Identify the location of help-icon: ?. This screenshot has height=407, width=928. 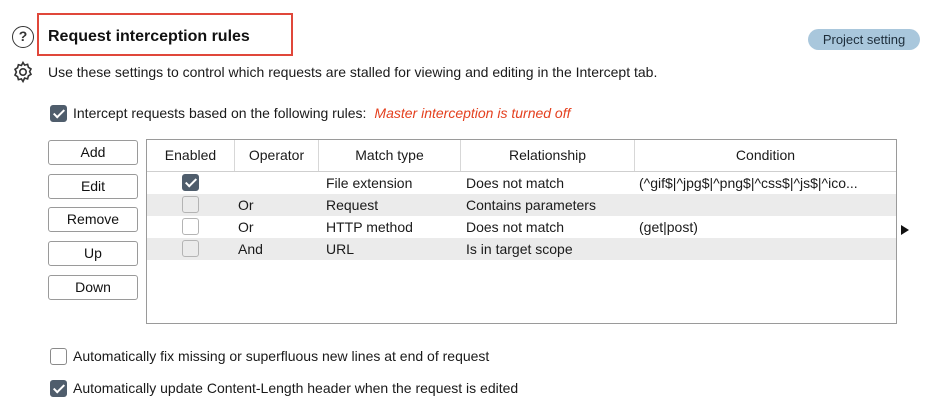
(23, 37).